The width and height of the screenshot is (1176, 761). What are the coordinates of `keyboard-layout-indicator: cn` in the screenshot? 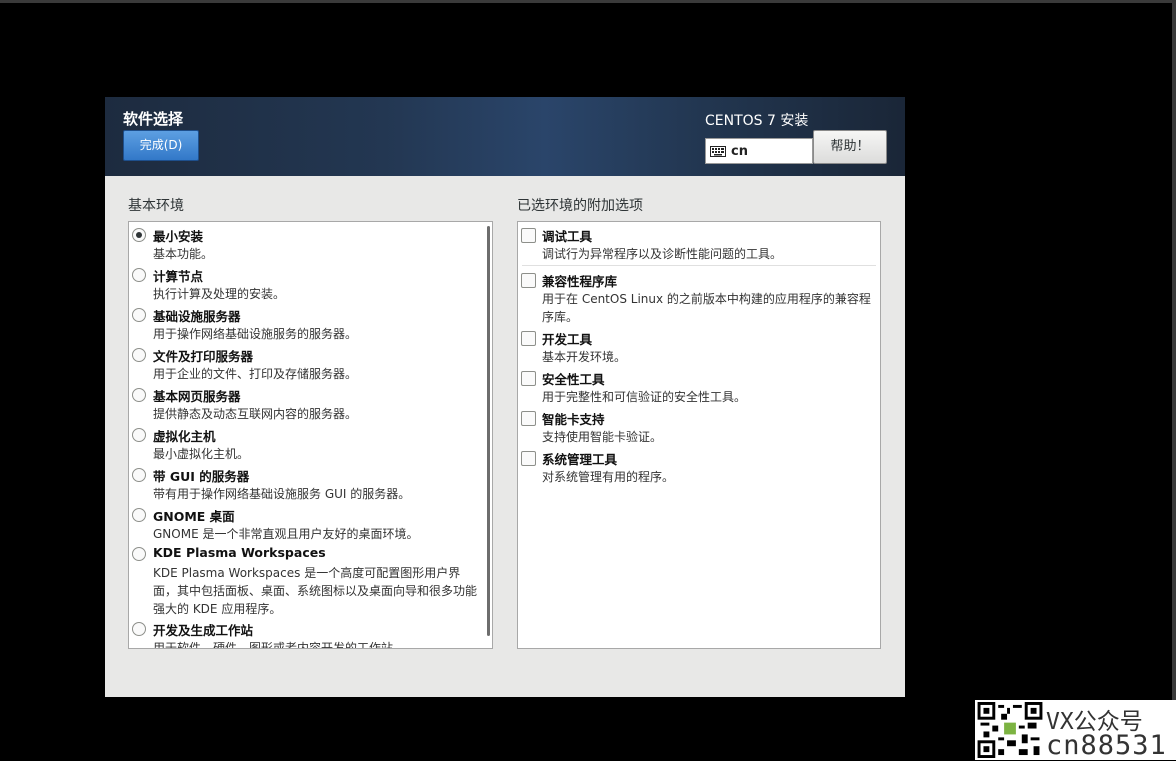 It's located at (759, 151).